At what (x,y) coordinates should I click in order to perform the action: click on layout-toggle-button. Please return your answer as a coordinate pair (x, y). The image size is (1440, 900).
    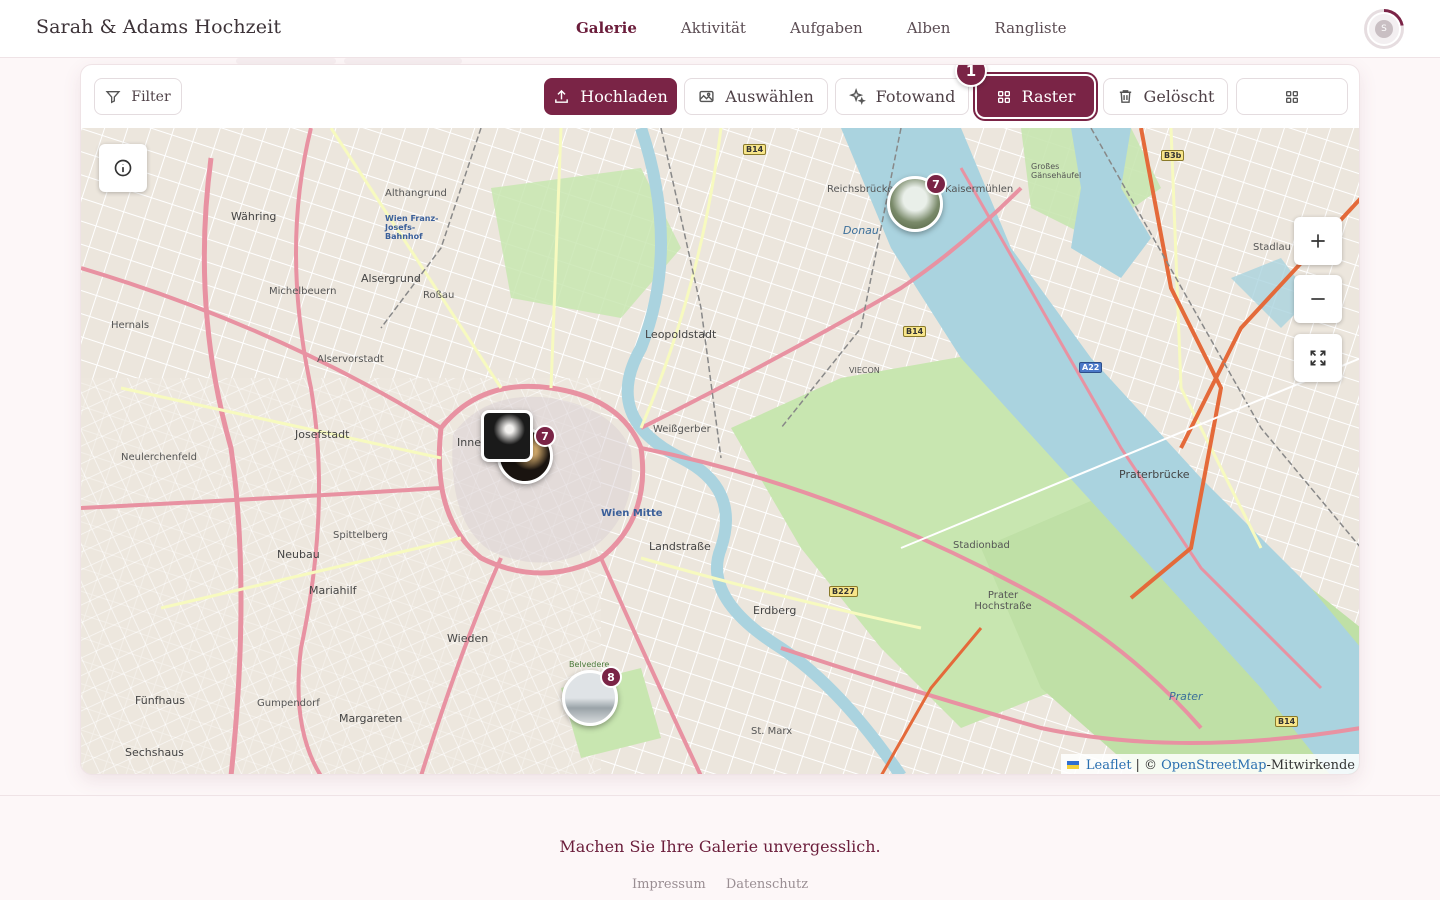
    Looking at the image, I should click on (1292, 96).